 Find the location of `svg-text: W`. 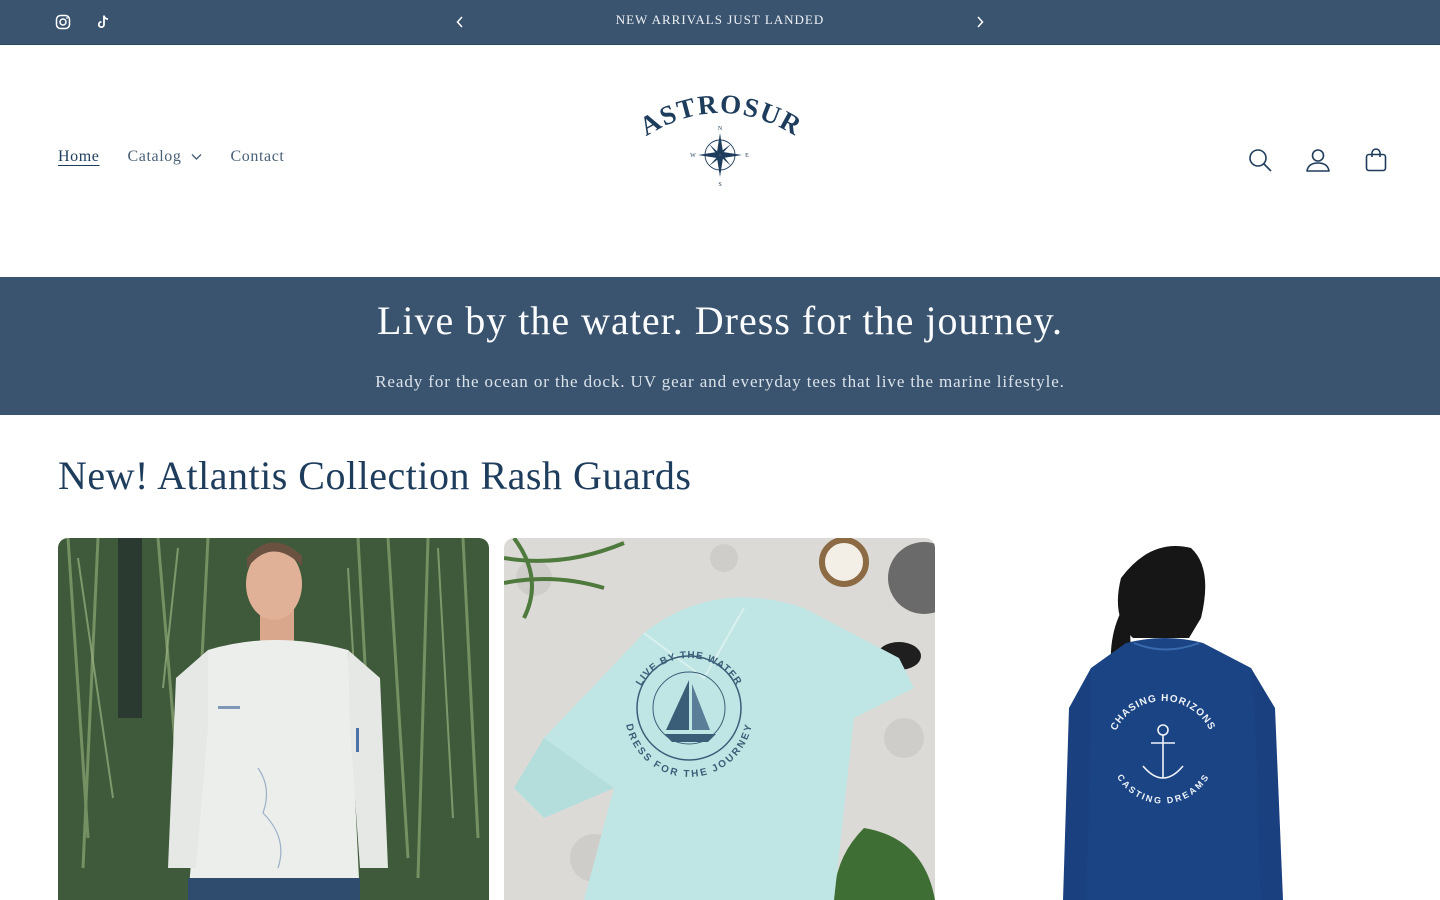

svg-text: W is located at coordinates (693, 156).